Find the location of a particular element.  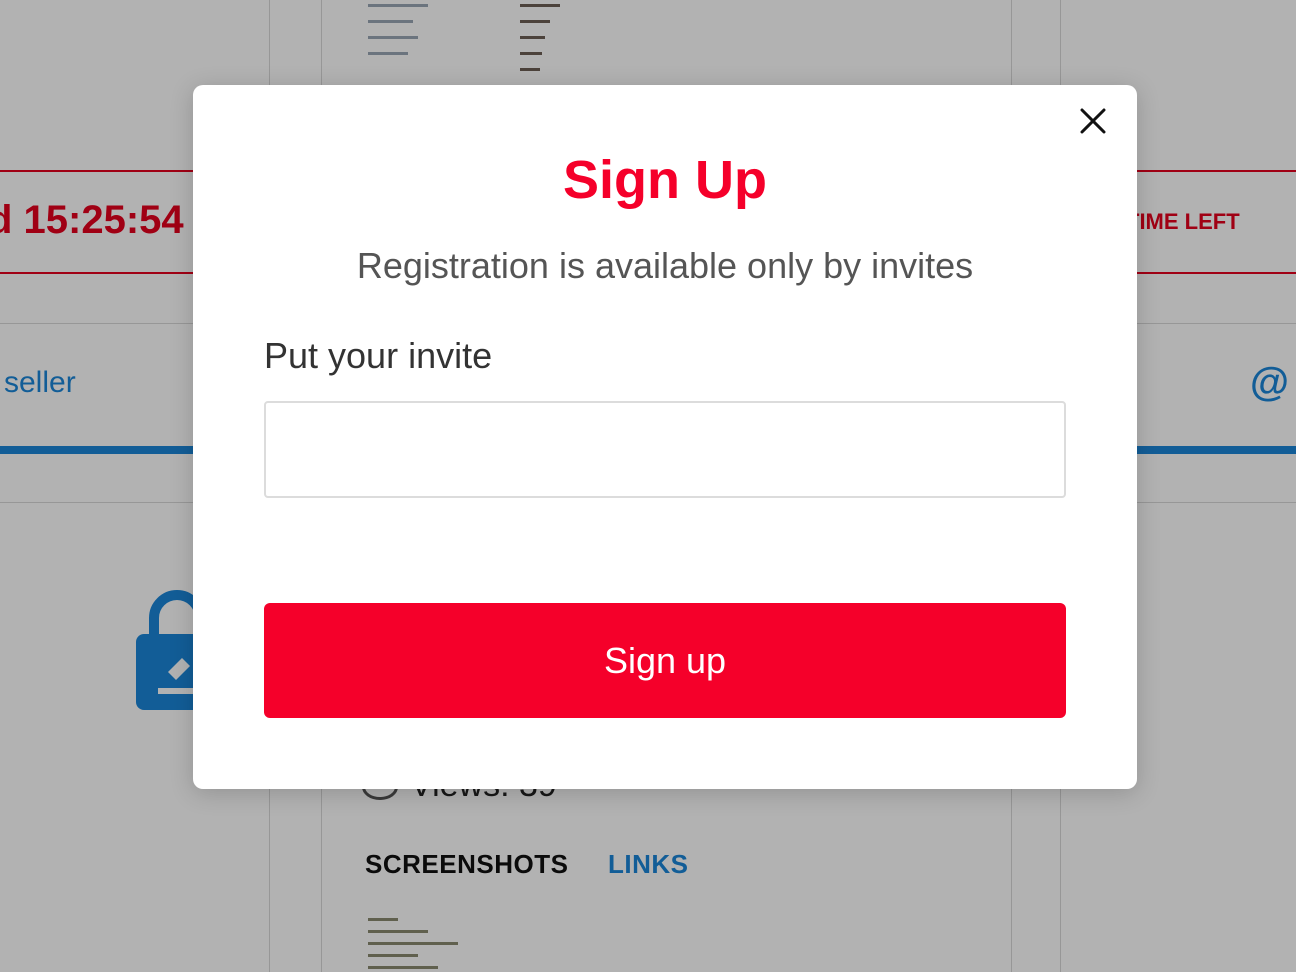

close-icon is located at coordinates (1093, 121).